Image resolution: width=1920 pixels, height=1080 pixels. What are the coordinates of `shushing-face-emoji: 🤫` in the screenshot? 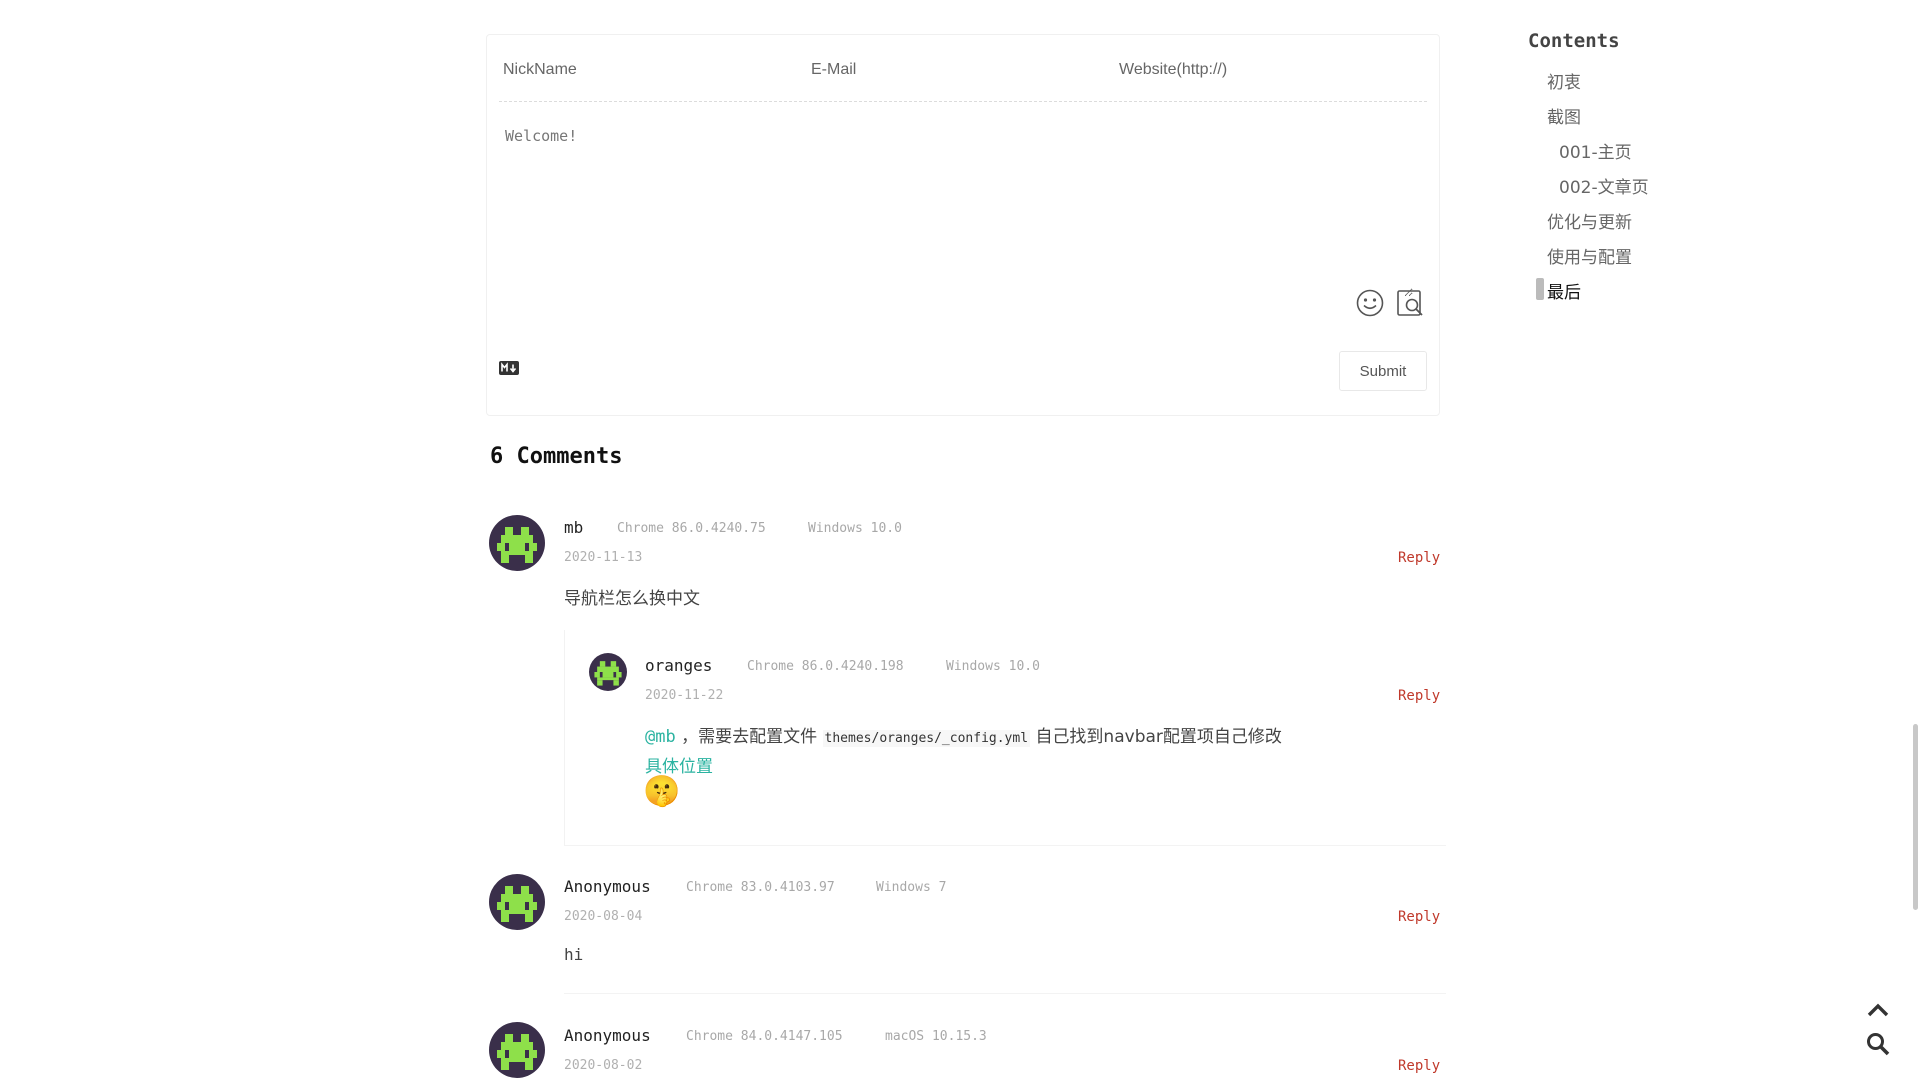 It's located at (662, 791).